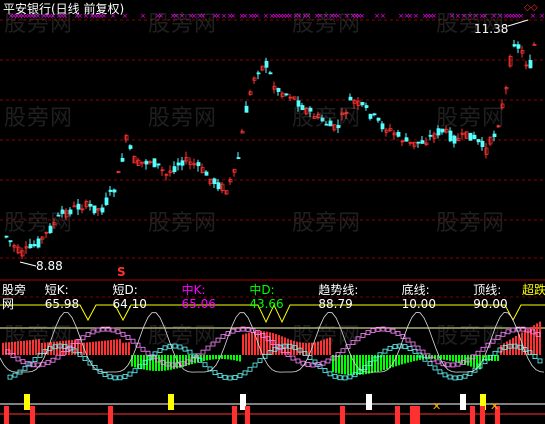 This screenshot has width=545, height=424. What do you see at coordinates (266, 304) in the screenshot?
I see `indicator-item-value: 43.66` at bounding box center [266, 304].